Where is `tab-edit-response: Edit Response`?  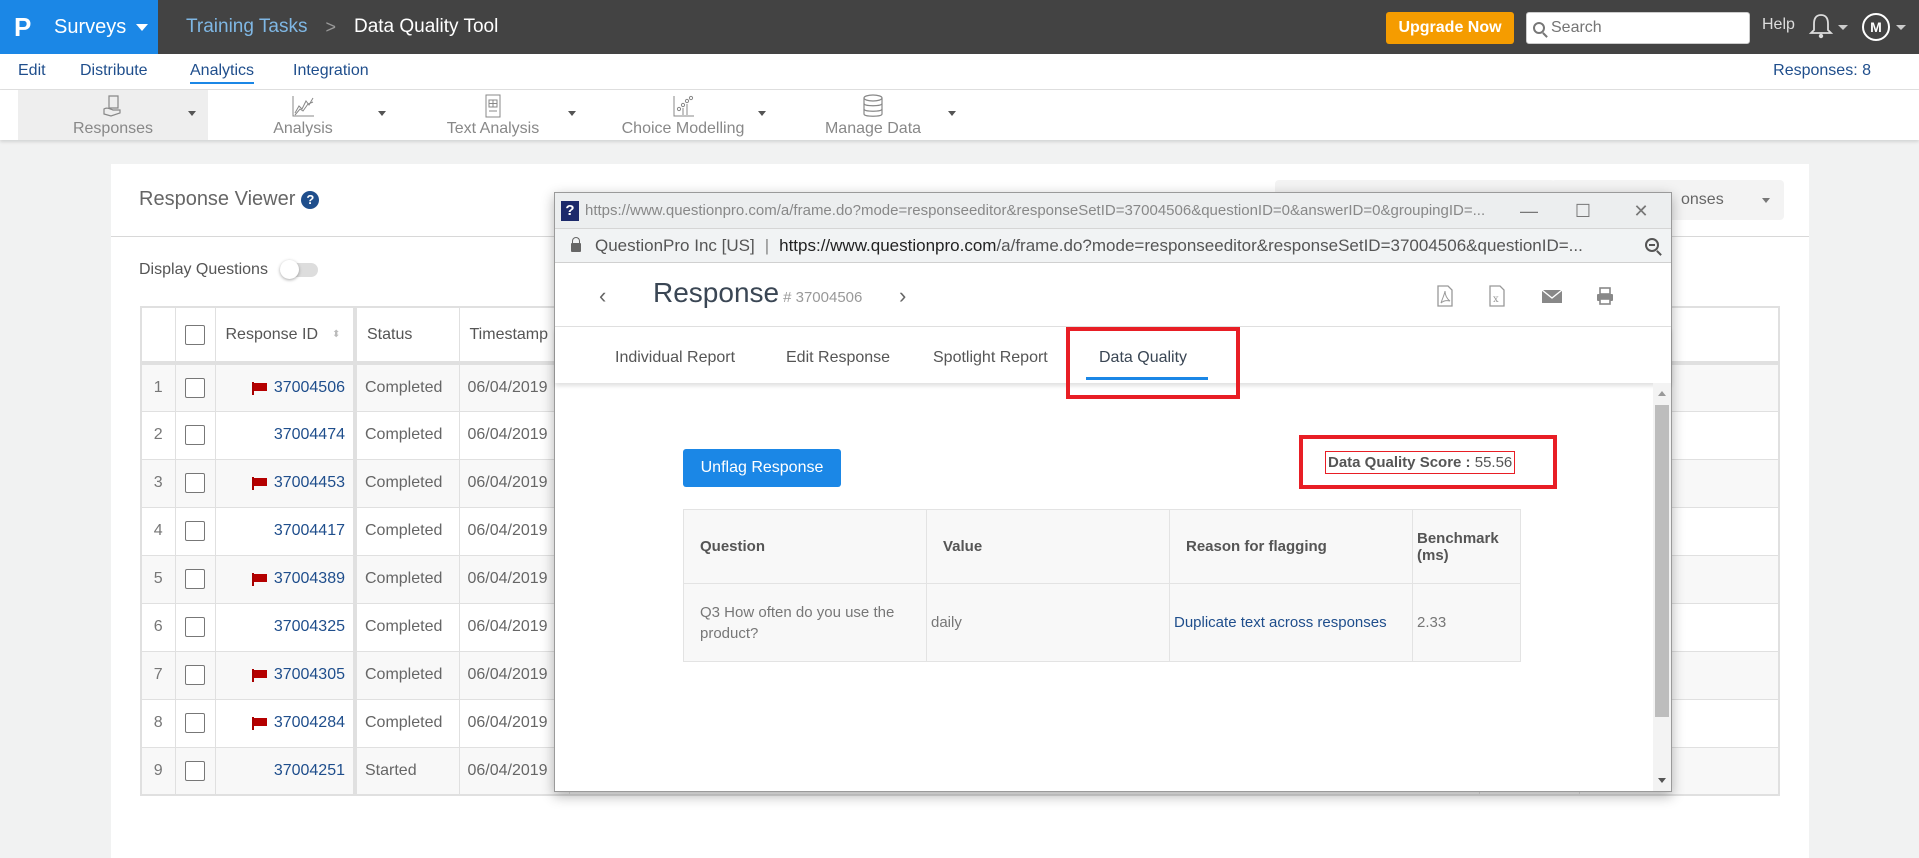 tab-edit-response: Edit Response is located at coordinates (838, 358).